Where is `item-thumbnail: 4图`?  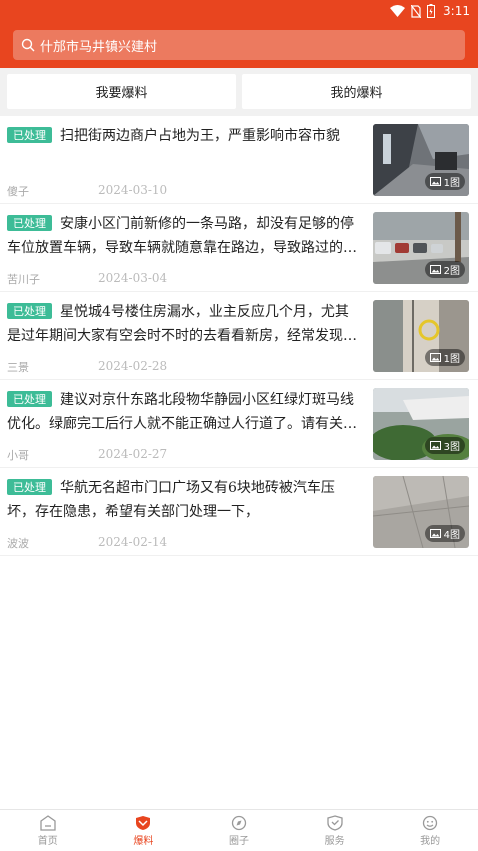 item-thumbnail: 4图 is located at coordinates (421, 512).